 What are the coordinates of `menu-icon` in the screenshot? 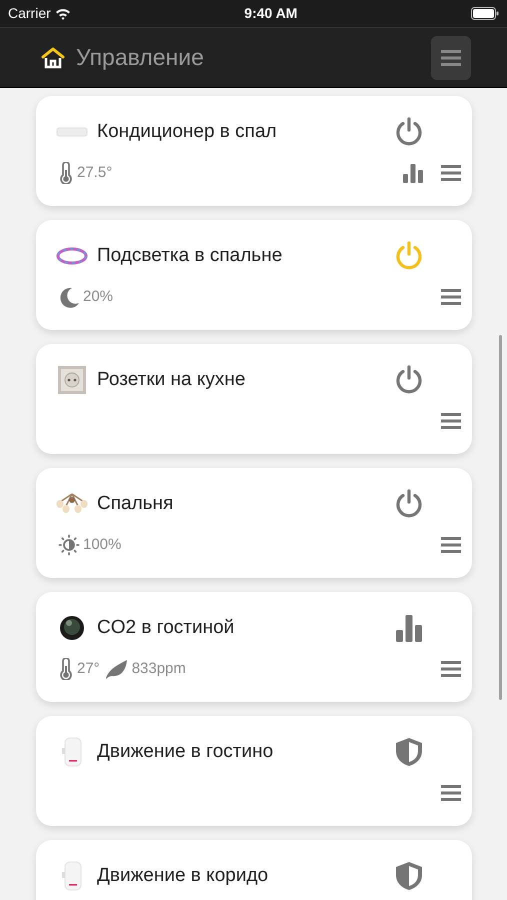 It's located at (451, 57).